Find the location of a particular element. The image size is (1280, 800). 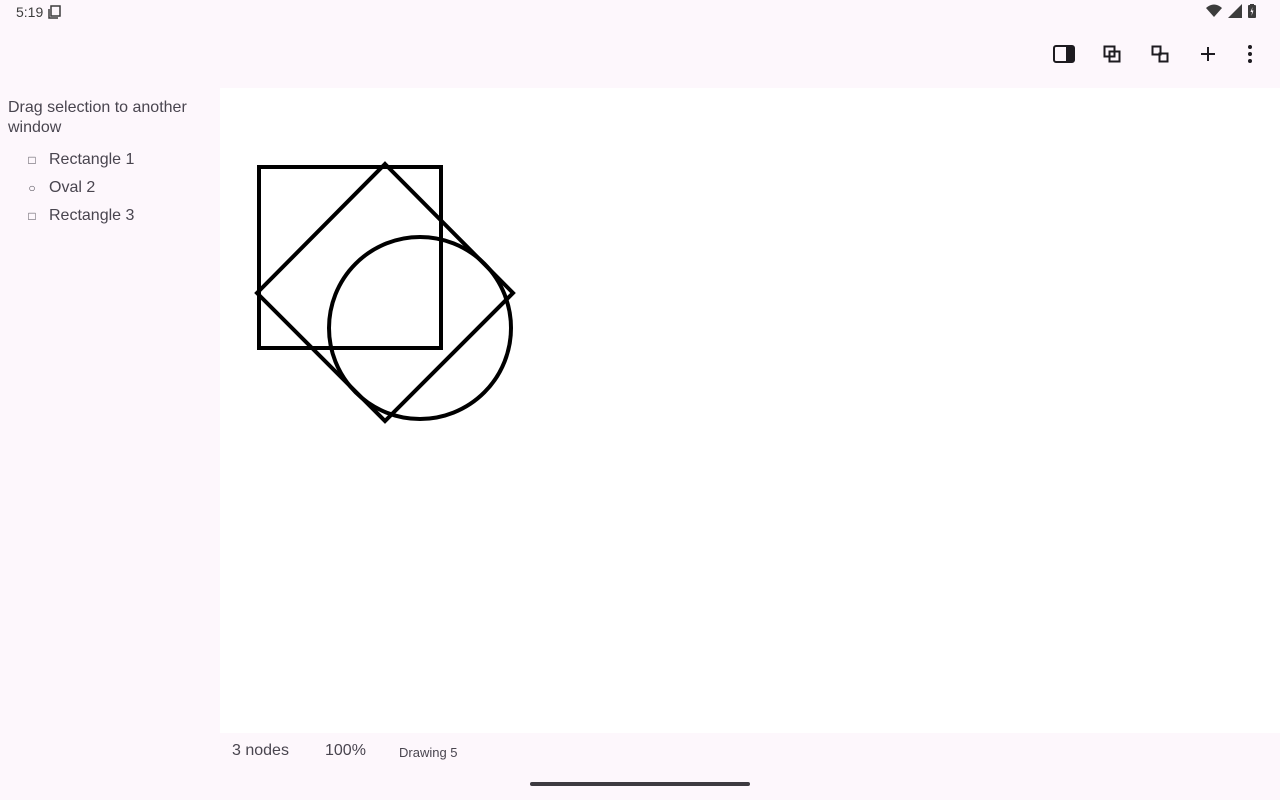

group-icon is located at coordinates (1112, 56).